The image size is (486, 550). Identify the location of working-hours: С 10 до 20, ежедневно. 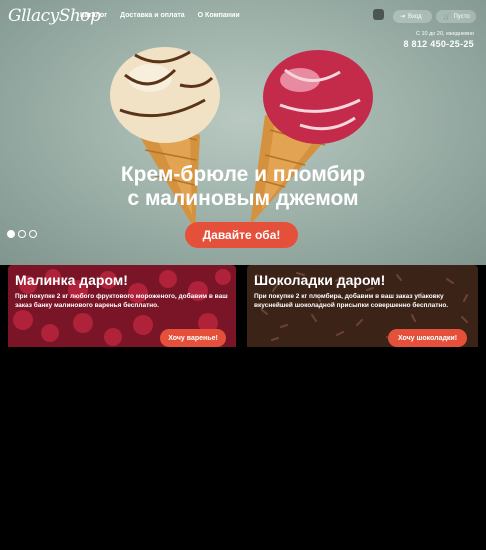
(444, 34).